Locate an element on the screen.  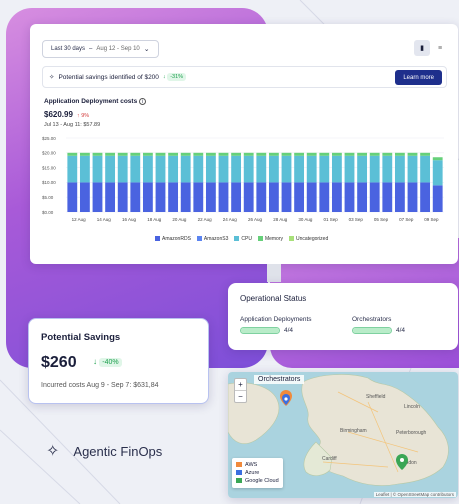
x-tick-label: 14 Aug is located at coordinates (104, 219).